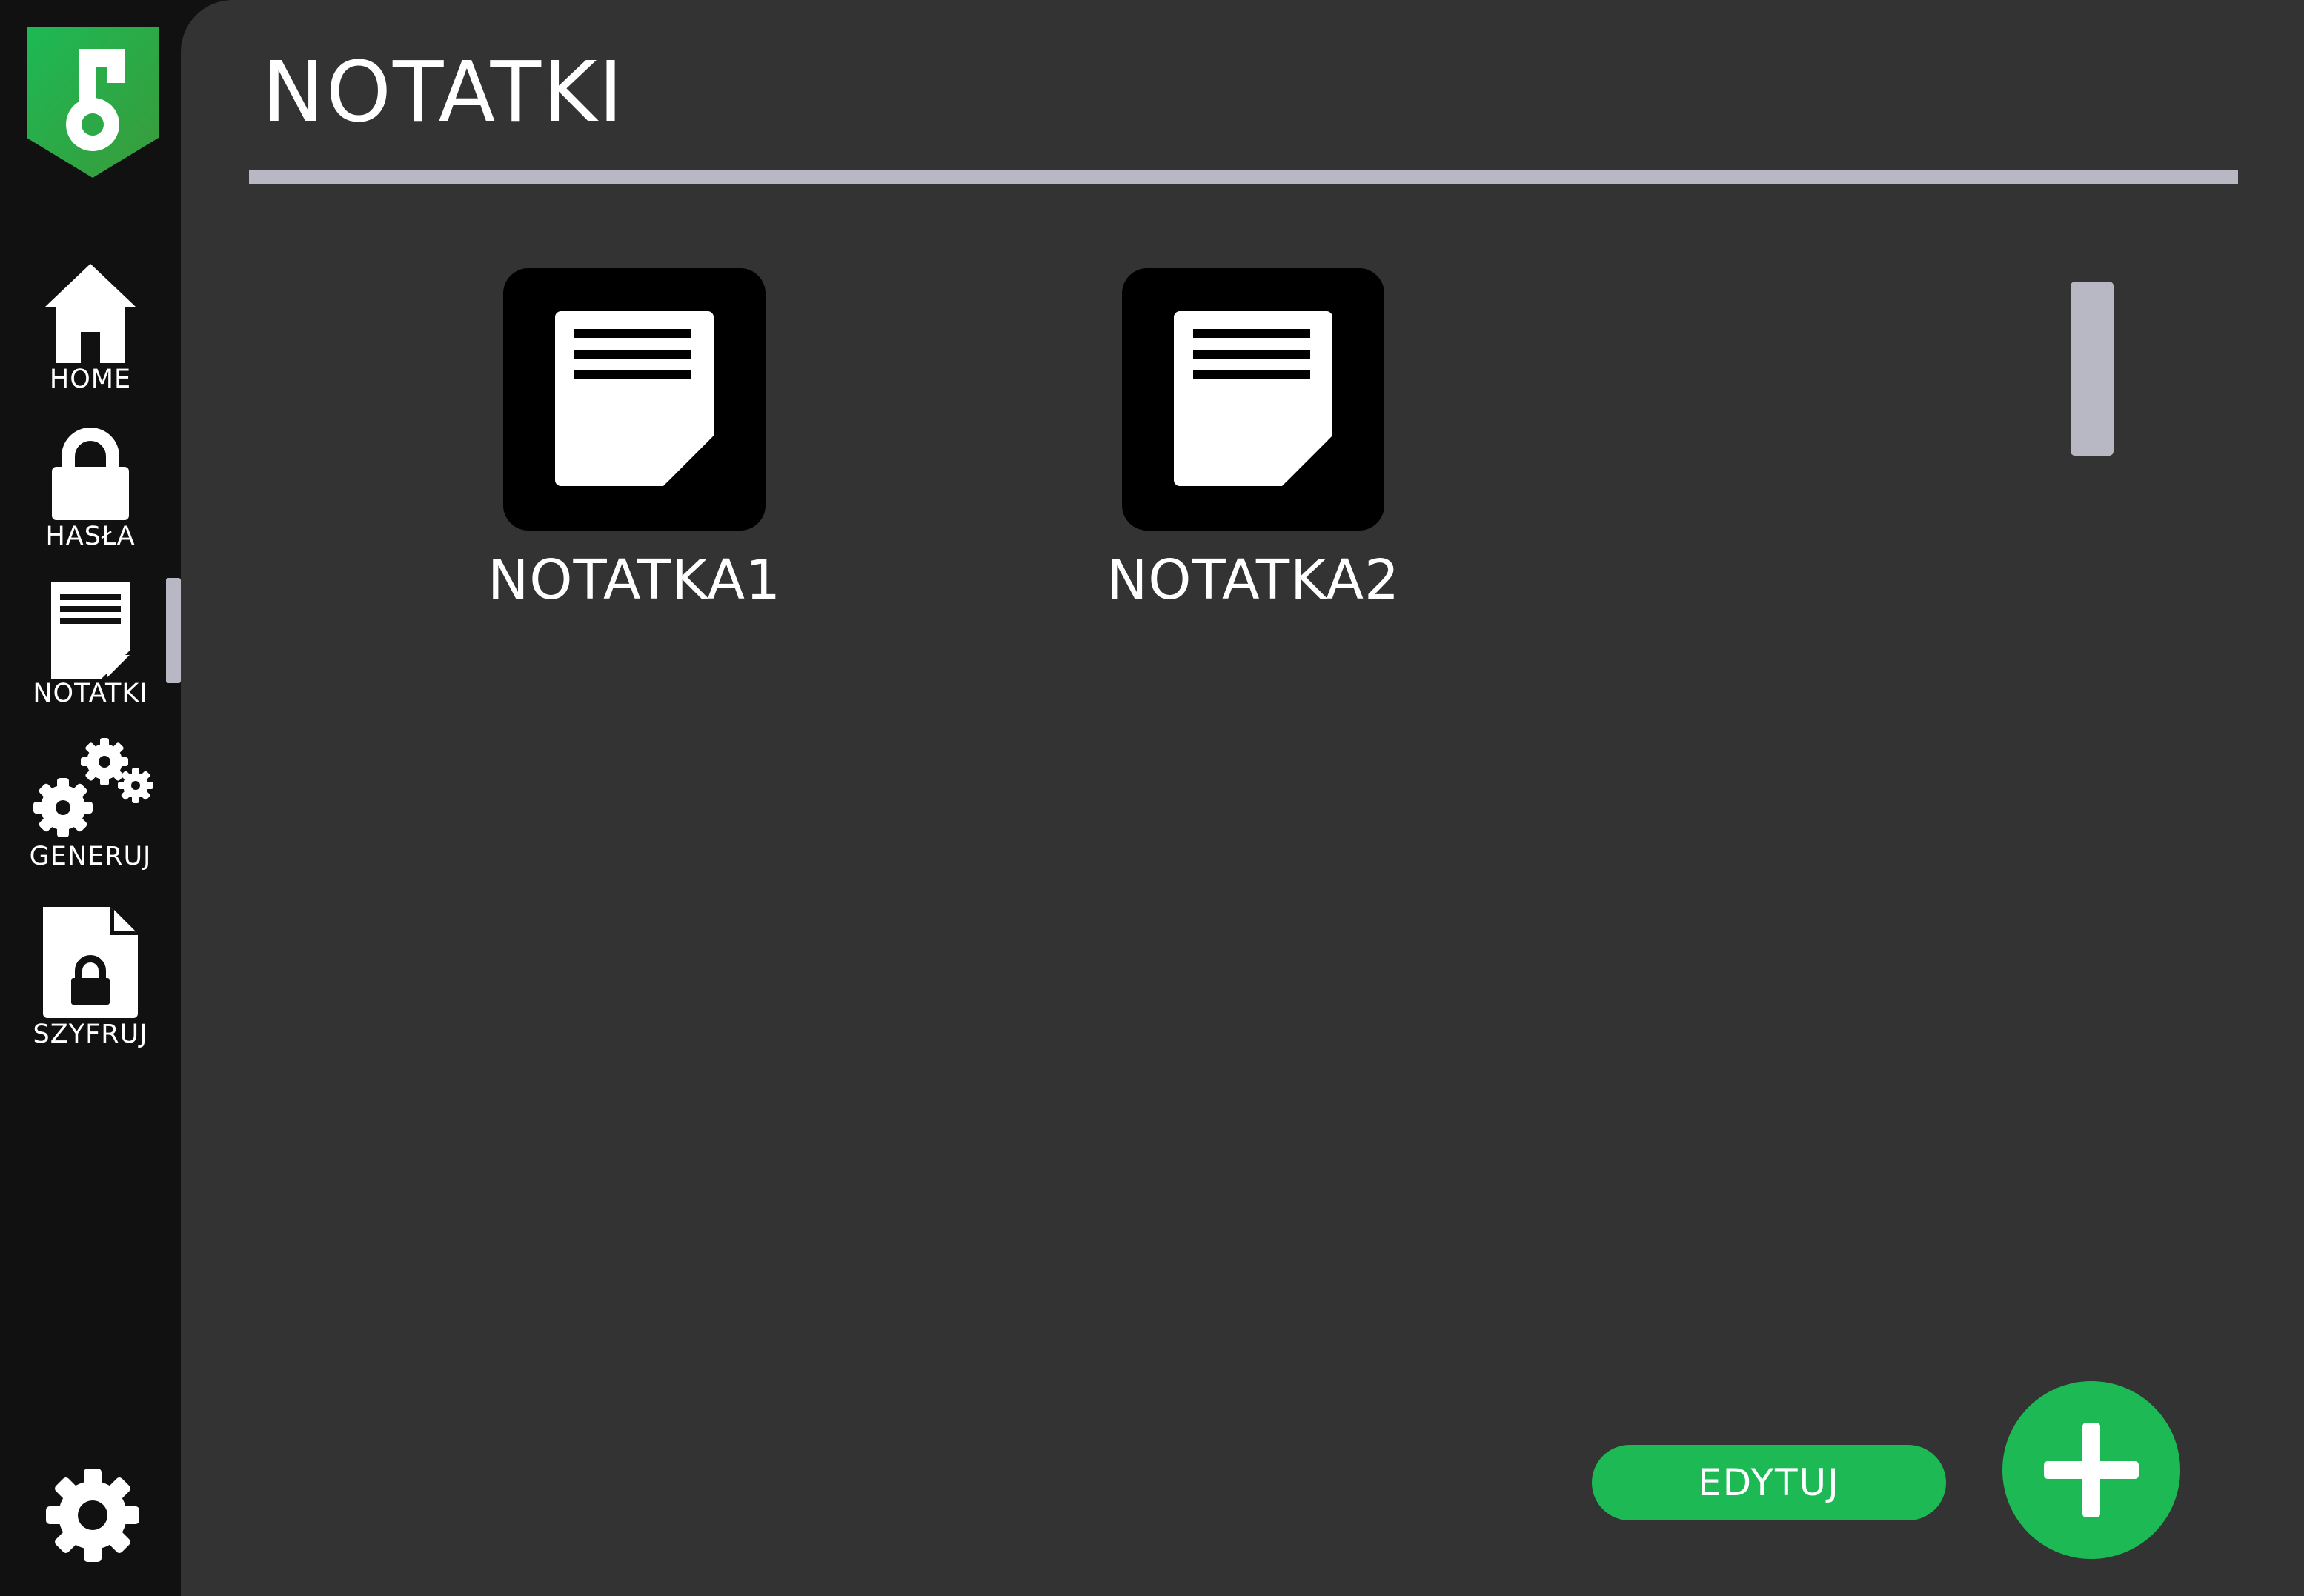  I want to click on sidebar-item-generuj: GENERUJ, so click(90, 803).